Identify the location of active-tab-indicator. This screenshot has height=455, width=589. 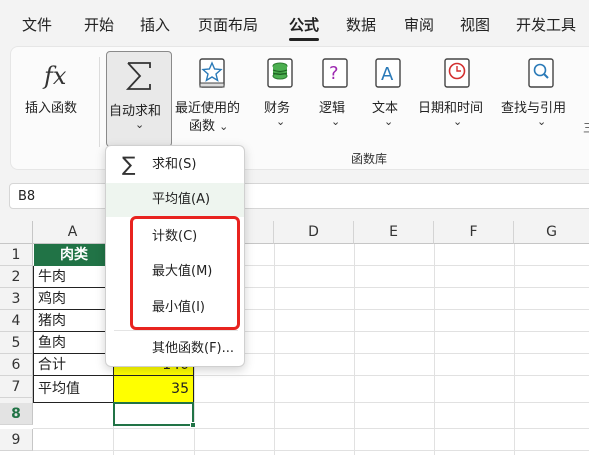
(304, 39).